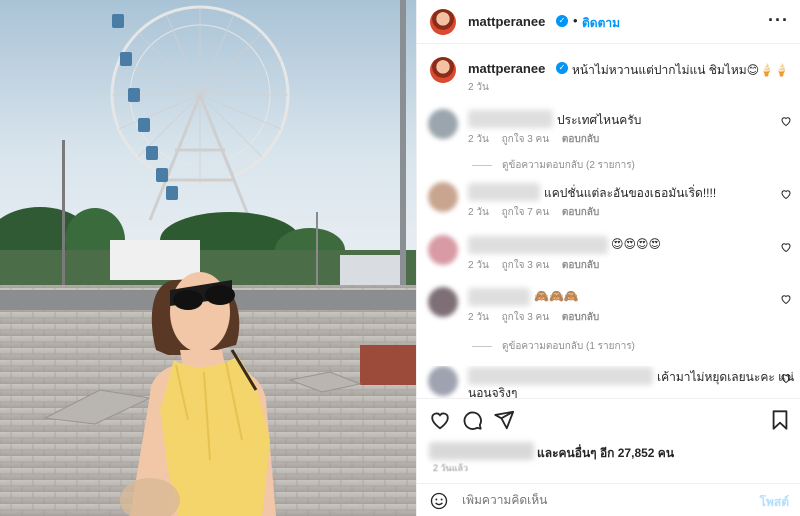 Image resolution: width=800 pixels, height=516 pixels. Describe the element at coordinates (478, 87) in the screenshot. I see `caption-time: 2 วัน` at that location.